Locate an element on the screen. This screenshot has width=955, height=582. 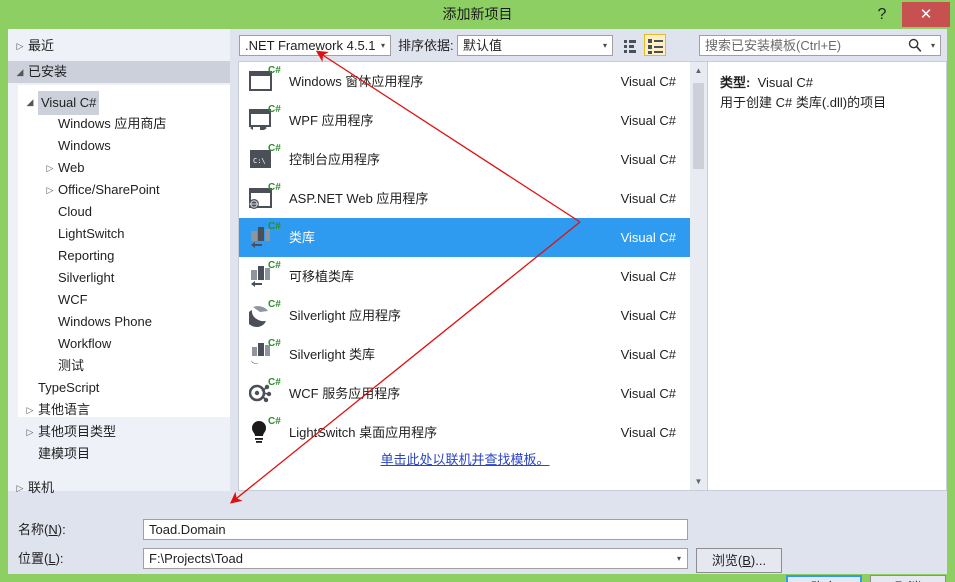
tree-item-Workflow: Workflow is located at coordinates (119, 344).